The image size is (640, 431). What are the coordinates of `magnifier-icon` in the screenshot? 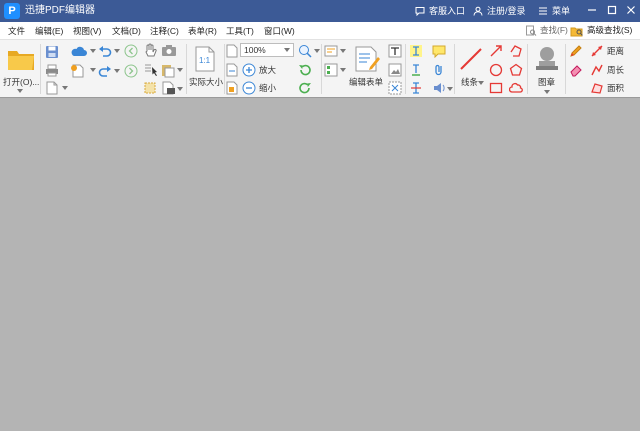 It's located at (305, 51).